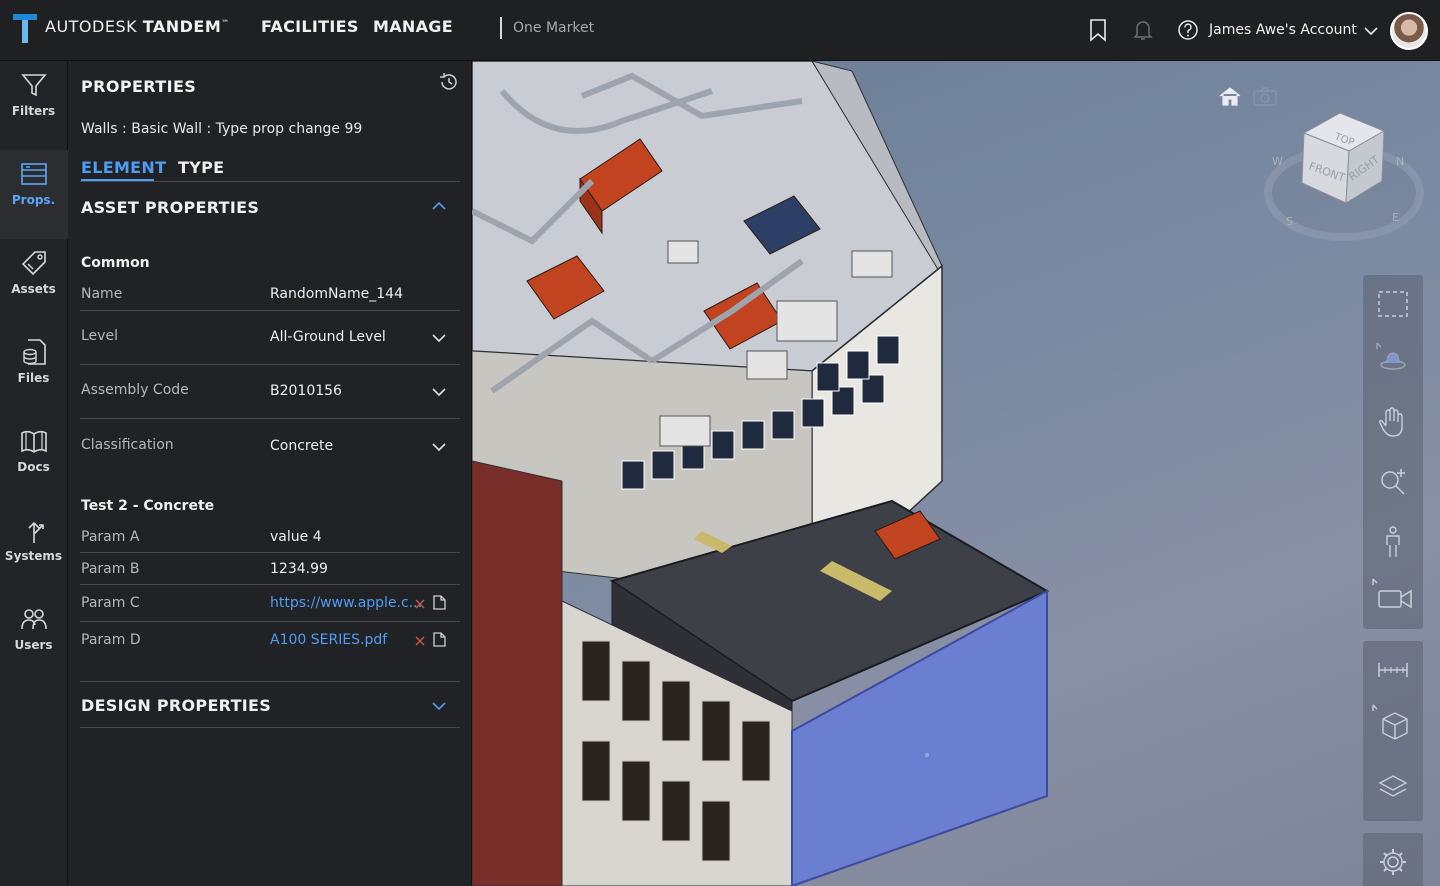  What do you see at coordinates (102, 294) in the screenshot?
I see `property-name: Name` at bounding box center [102, 294].